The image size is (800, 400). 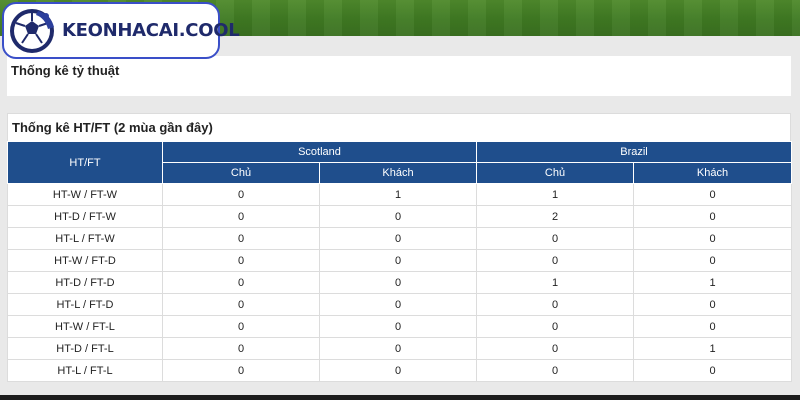 I want to click on row-label: HT-W / FT-L, so click(x=85, y=326).